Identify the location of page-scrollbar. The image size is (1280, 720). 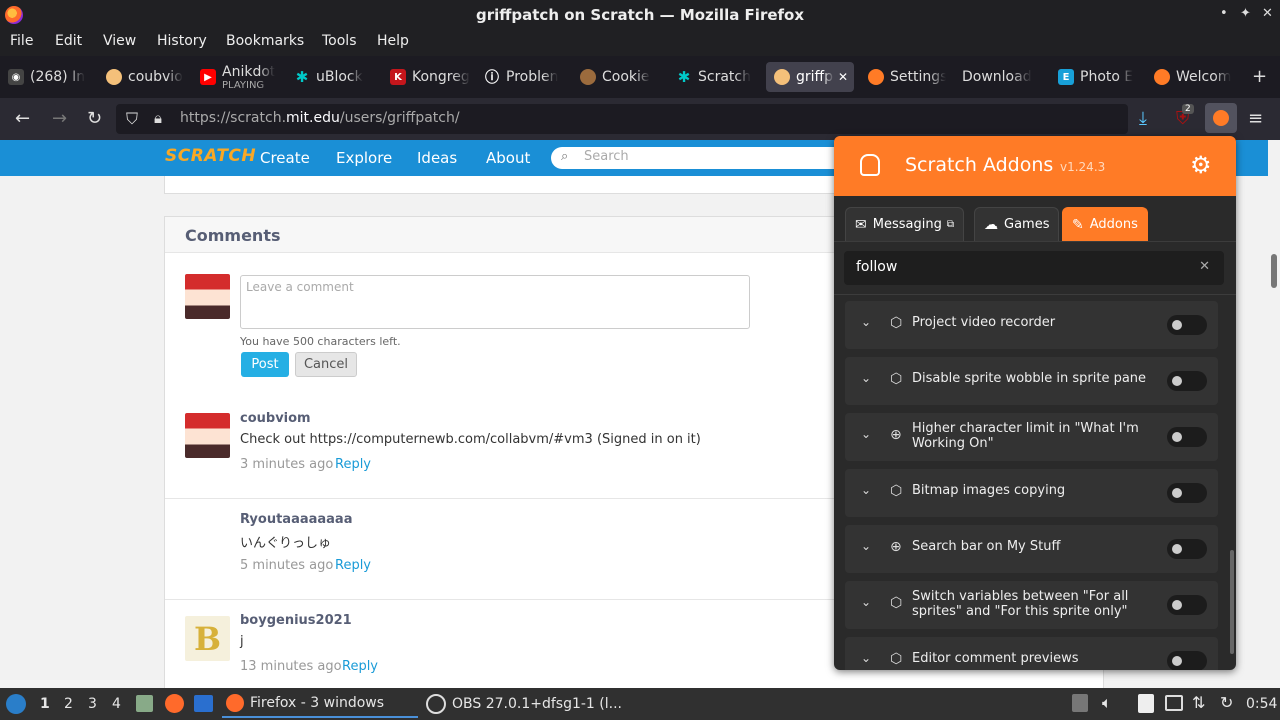
(1274, 414).